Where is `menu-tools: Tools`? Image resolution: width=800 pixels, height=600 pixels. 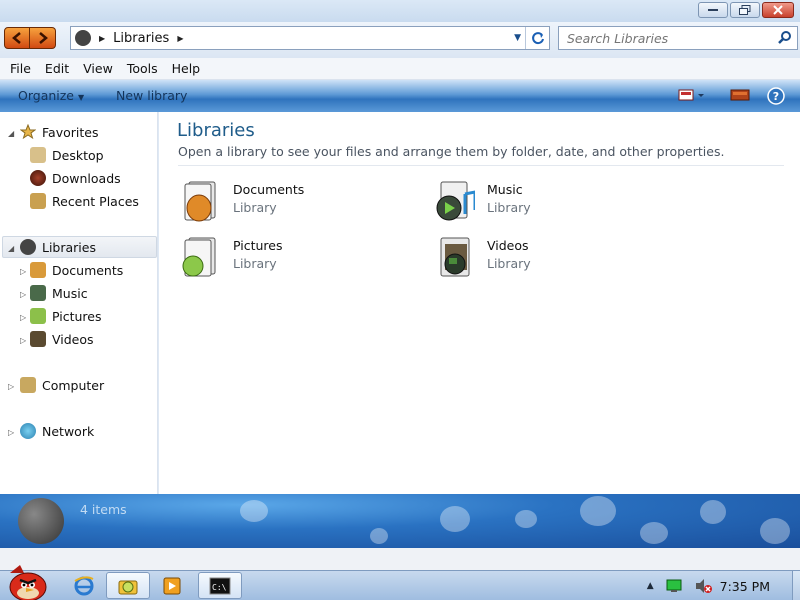
menu-tools: Tools is located at coordinates (142, 68).